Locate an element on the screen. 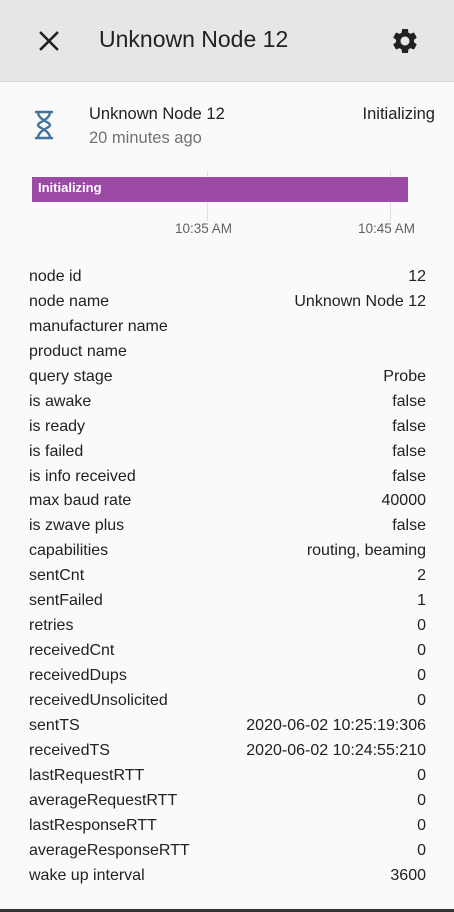 The image size is (454, 912). attribute-row: receivedCnt 0 is located at coordinates (227, 651).